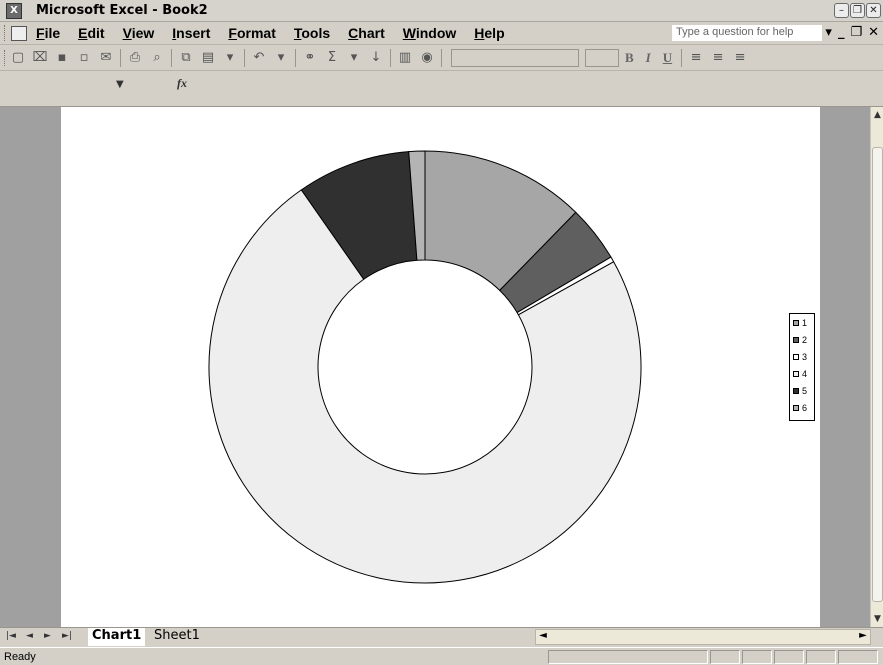  I want to click on prev-sheet-icon: ◄, so click(29, 636).